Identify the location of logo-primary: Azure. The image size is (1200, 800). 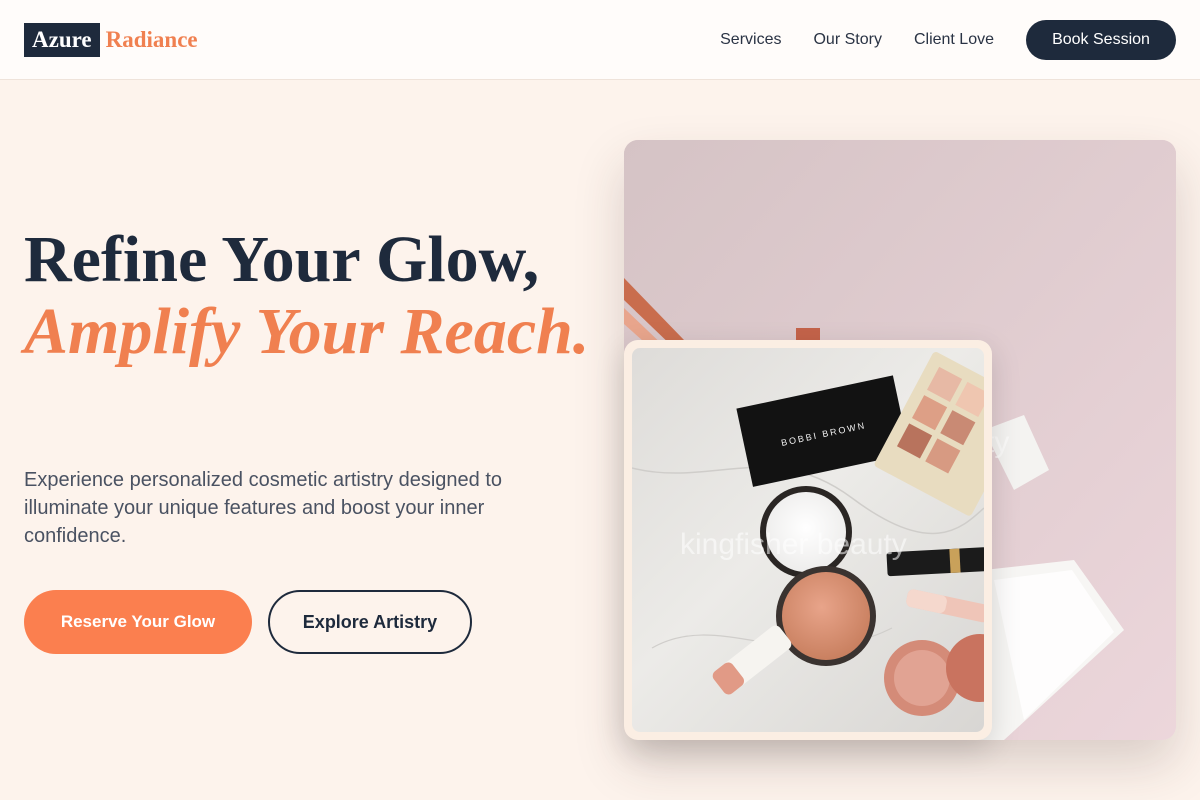
(62, 40).